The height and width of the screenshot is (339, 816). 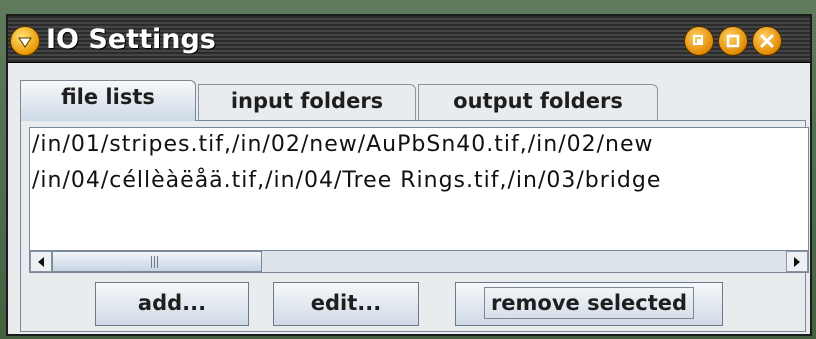 I want to click on remove-selected-button: remove selected, so click(x=589, y=304).